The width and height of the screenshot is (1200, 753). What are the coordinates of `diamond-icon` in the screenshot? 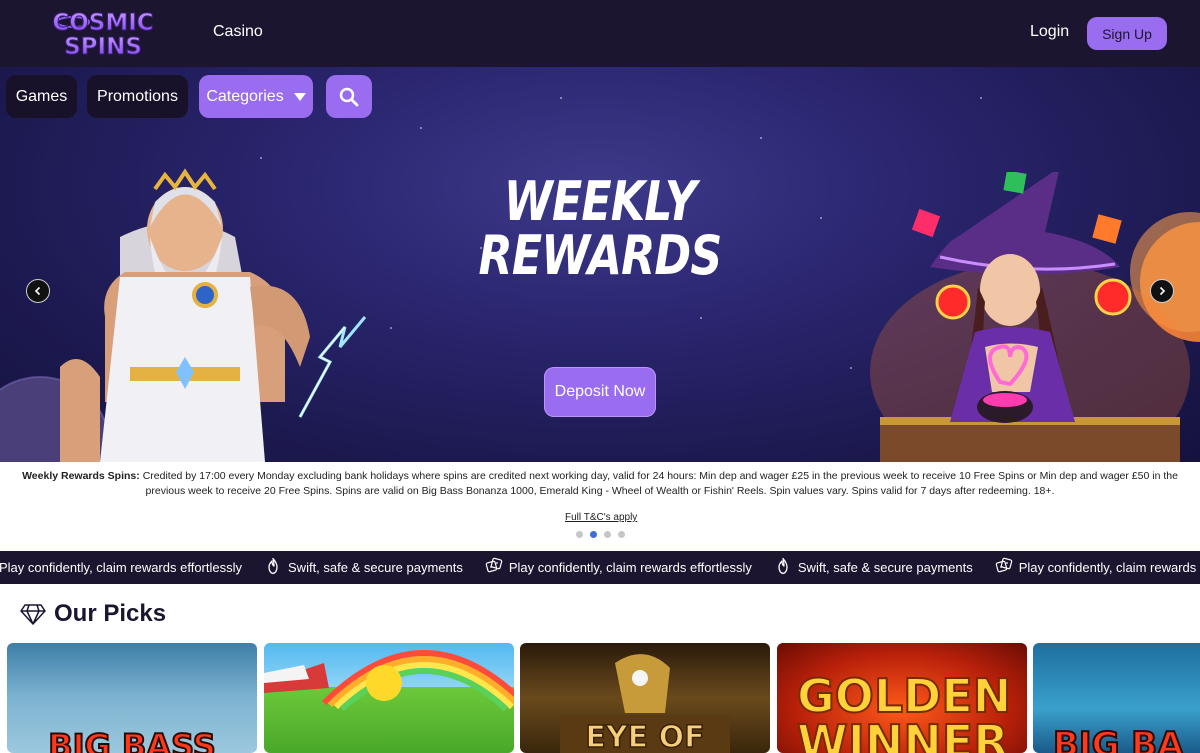 It's located at (33, 614).